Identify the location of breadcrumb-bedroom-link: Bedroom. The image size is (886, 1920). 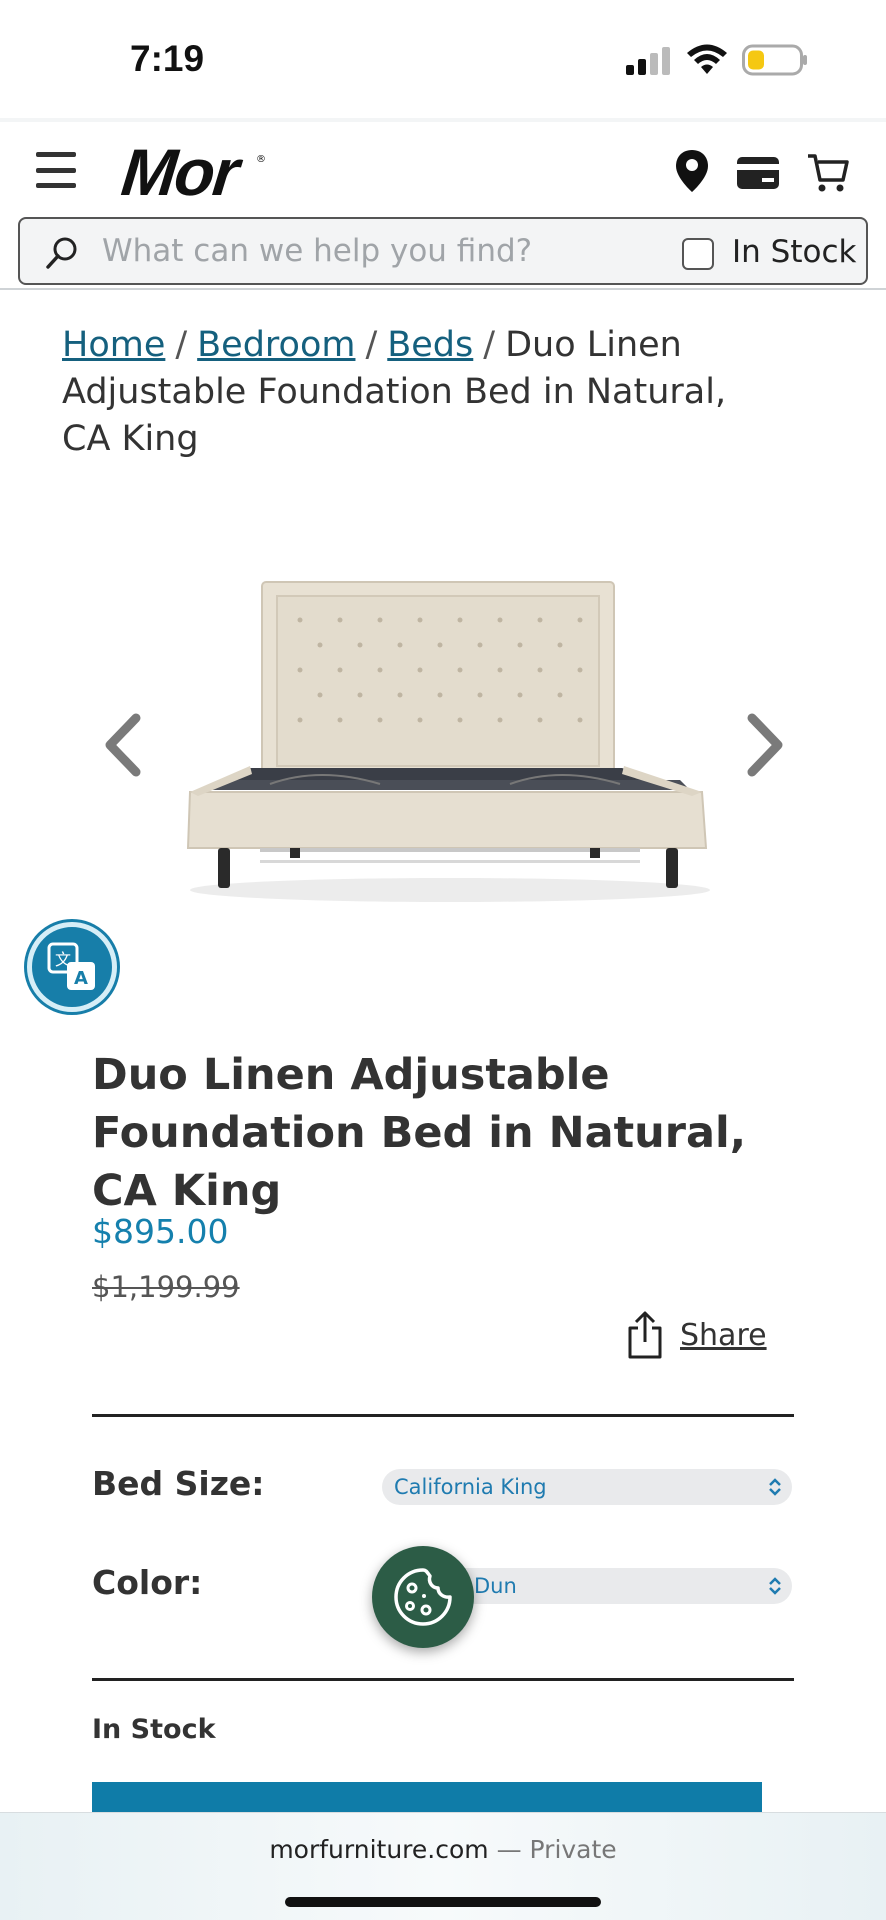
(276, 345).